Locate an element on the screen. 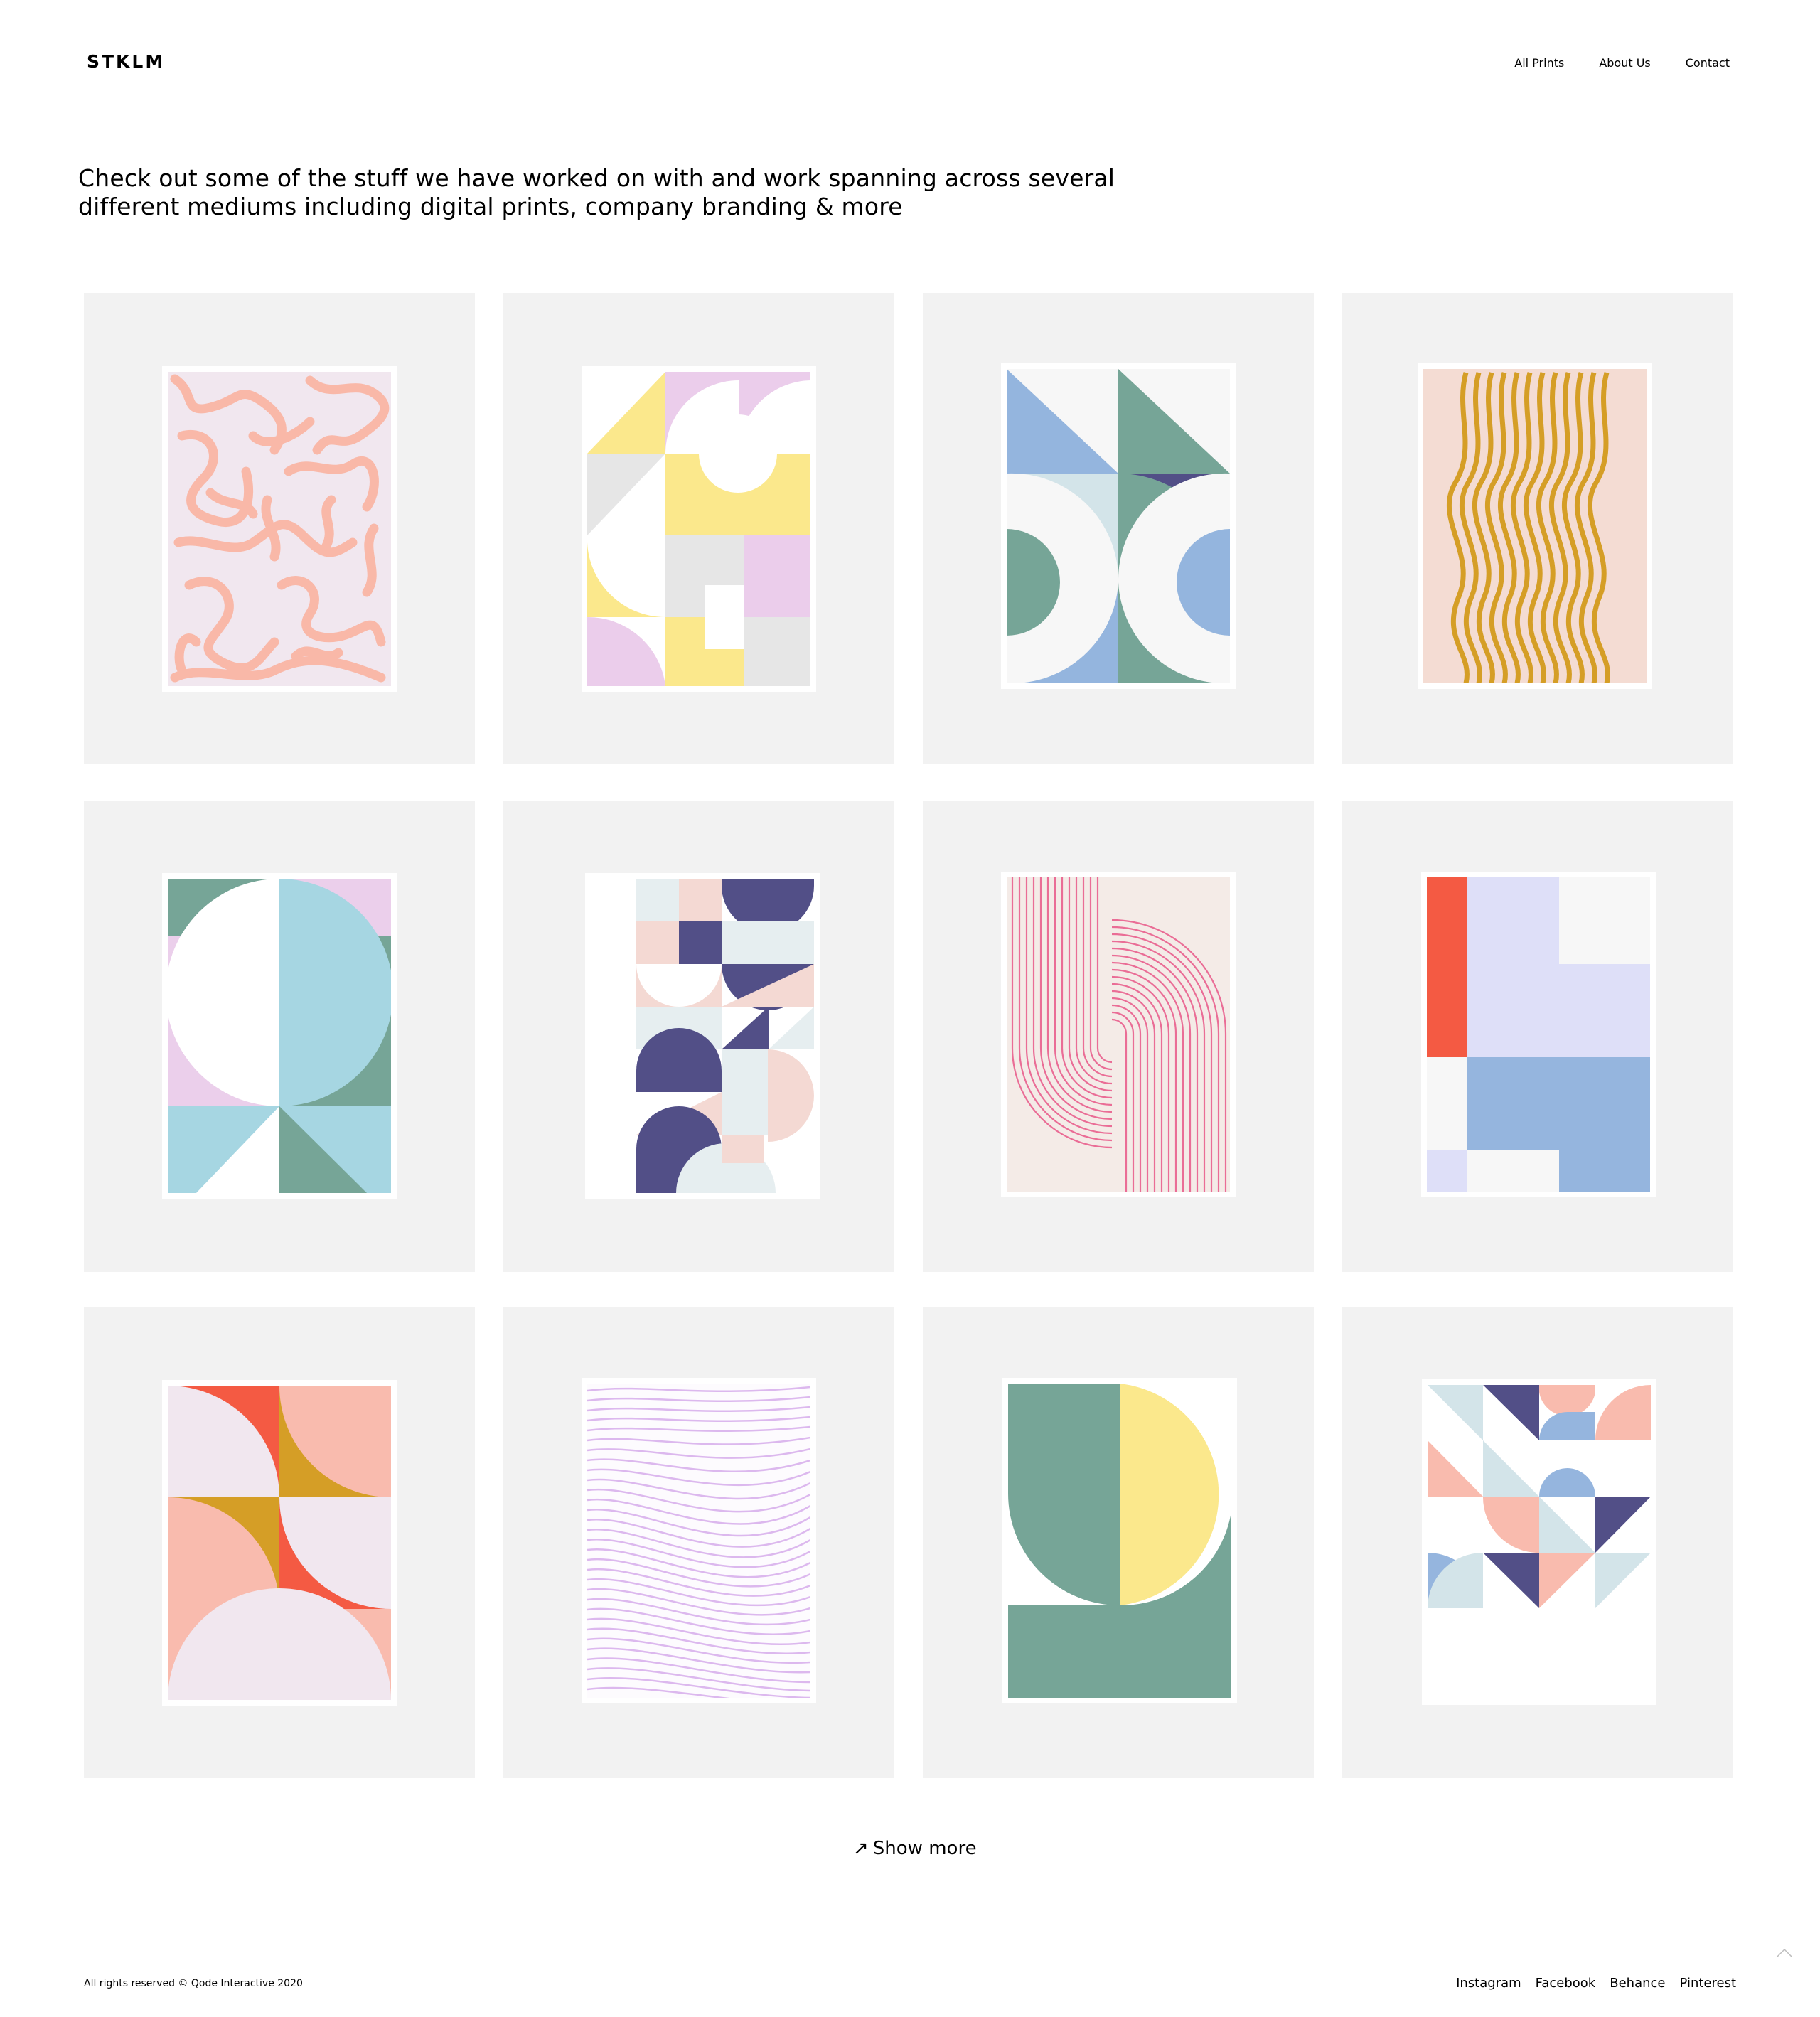 The image size is (1820, 2017). social-link-behance: Behance is located at coordinates (1638, 1983).